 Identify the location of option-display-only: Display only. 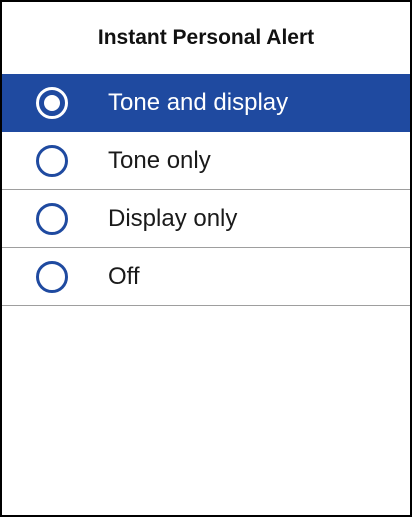
(206, 219).